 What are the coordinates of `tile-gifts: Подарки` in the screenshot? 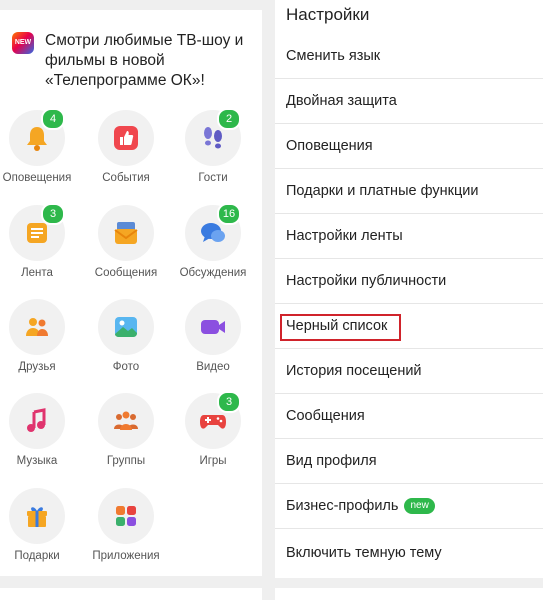 It's located at (40, 525).